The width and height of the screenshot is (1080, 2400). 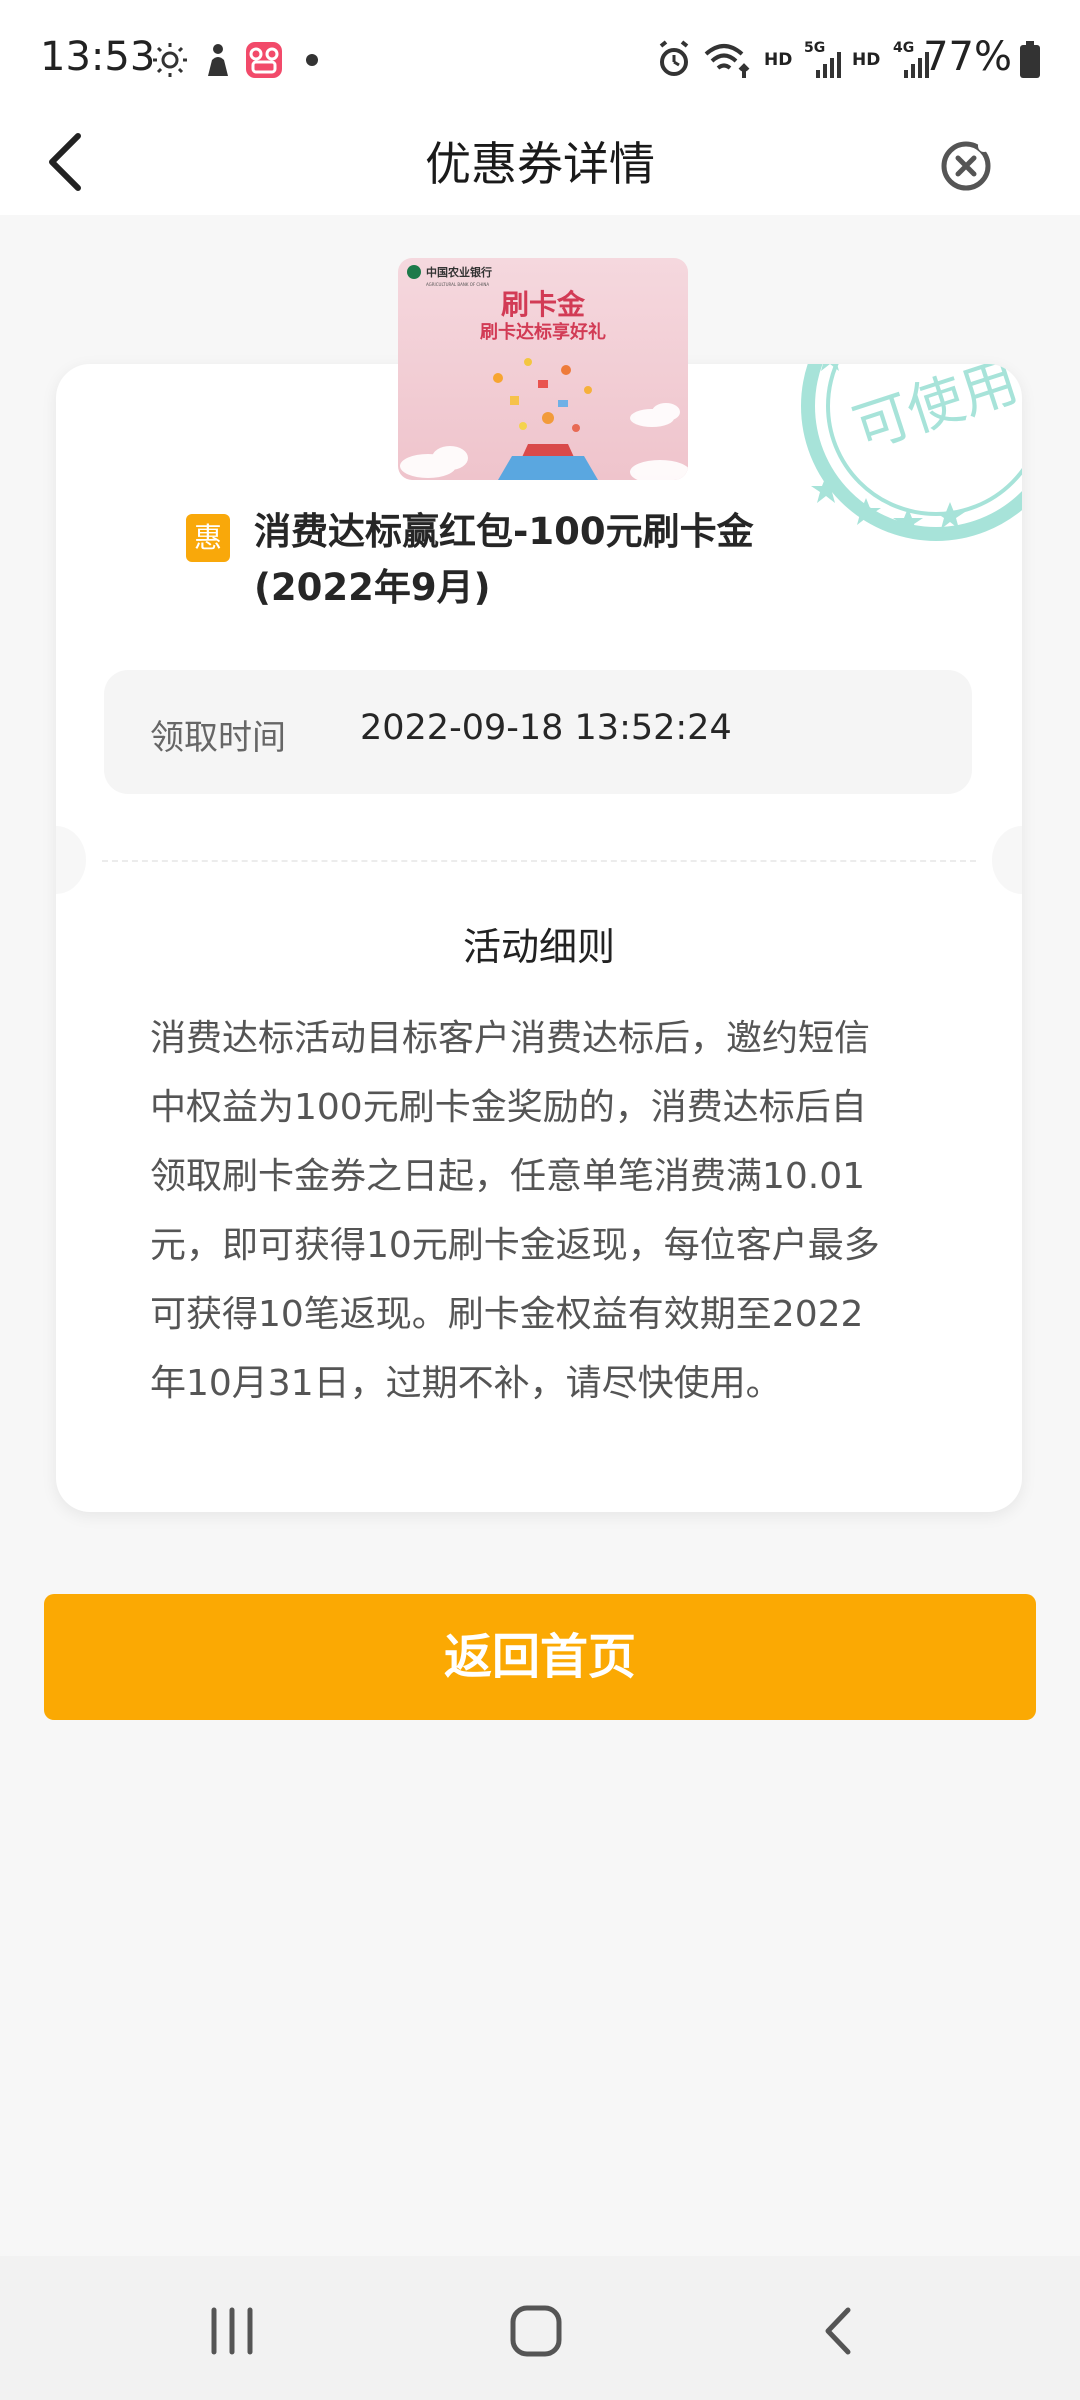 What do you see at coordinates (71, 860) in the screenshot?
I see `card-notch-left` at bounding box center [71, 860].